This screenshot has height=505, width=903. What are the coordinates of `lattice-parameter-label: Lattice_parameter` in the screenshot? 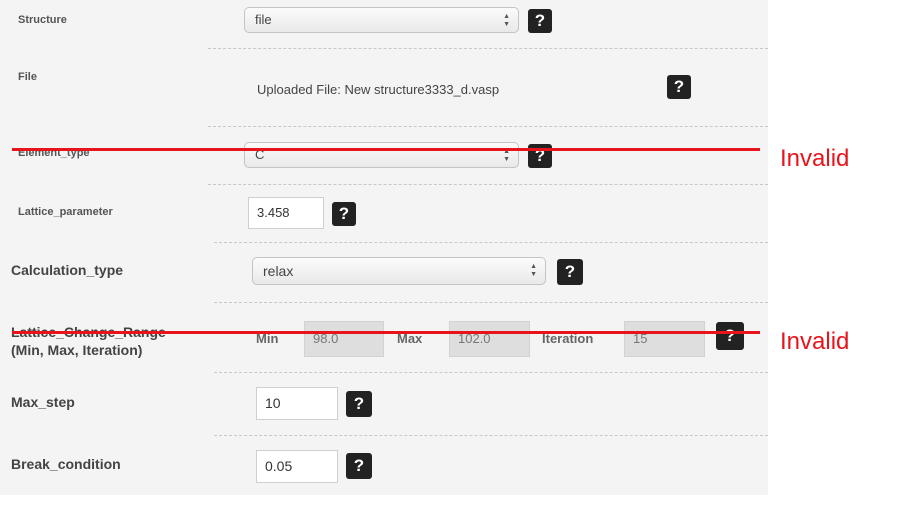 It's located at (65, 212).